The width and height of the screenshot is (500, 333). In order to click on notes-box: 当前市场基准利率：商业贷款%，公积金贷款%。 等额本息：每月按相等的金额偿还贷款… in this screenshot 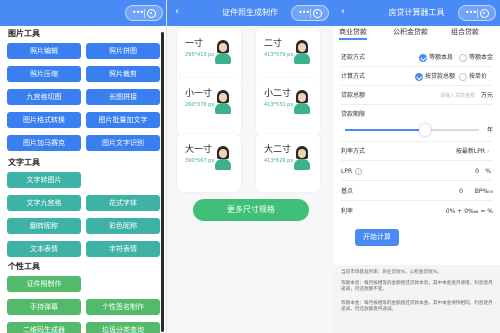, I will do `click(416, 299)`.